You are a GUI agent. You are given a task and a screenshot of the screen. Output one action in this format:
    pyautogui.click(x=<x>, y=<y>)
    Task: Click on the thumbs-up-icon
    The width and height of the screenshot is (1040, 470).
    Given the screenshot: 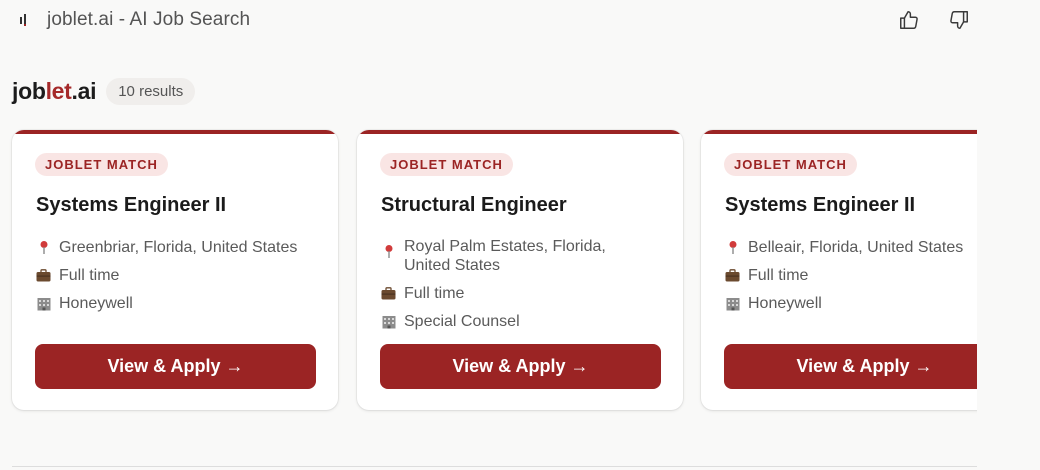 What is the action you would take?
    pyautogui.click(x=909, y=20)
    